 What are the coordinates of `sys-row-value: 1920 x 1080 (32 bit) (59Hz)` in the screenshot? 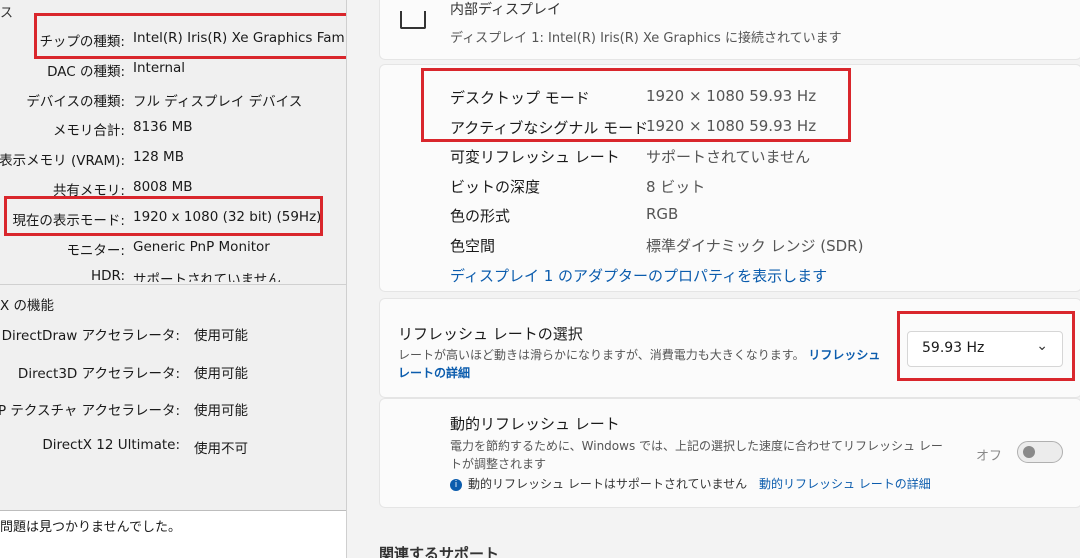 It's located at (227, 217).